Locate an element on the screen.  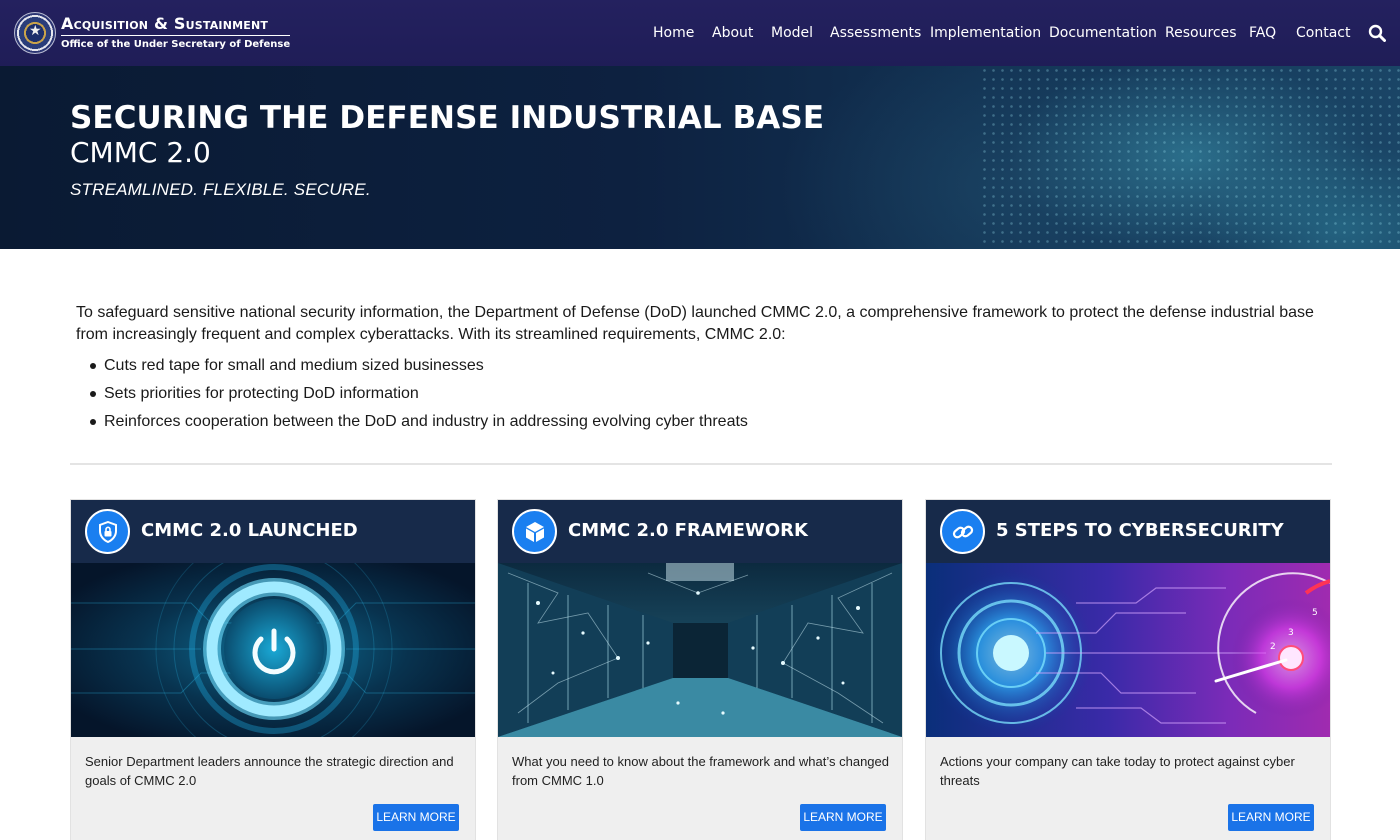
section-divider is located at coordinates (701, 464).